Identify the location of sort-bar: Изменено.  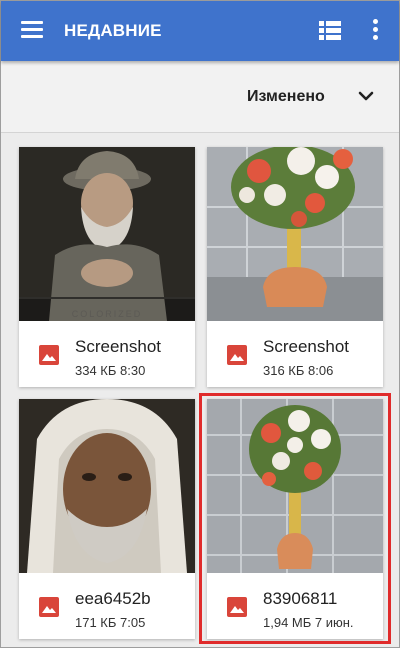
(200, 97).